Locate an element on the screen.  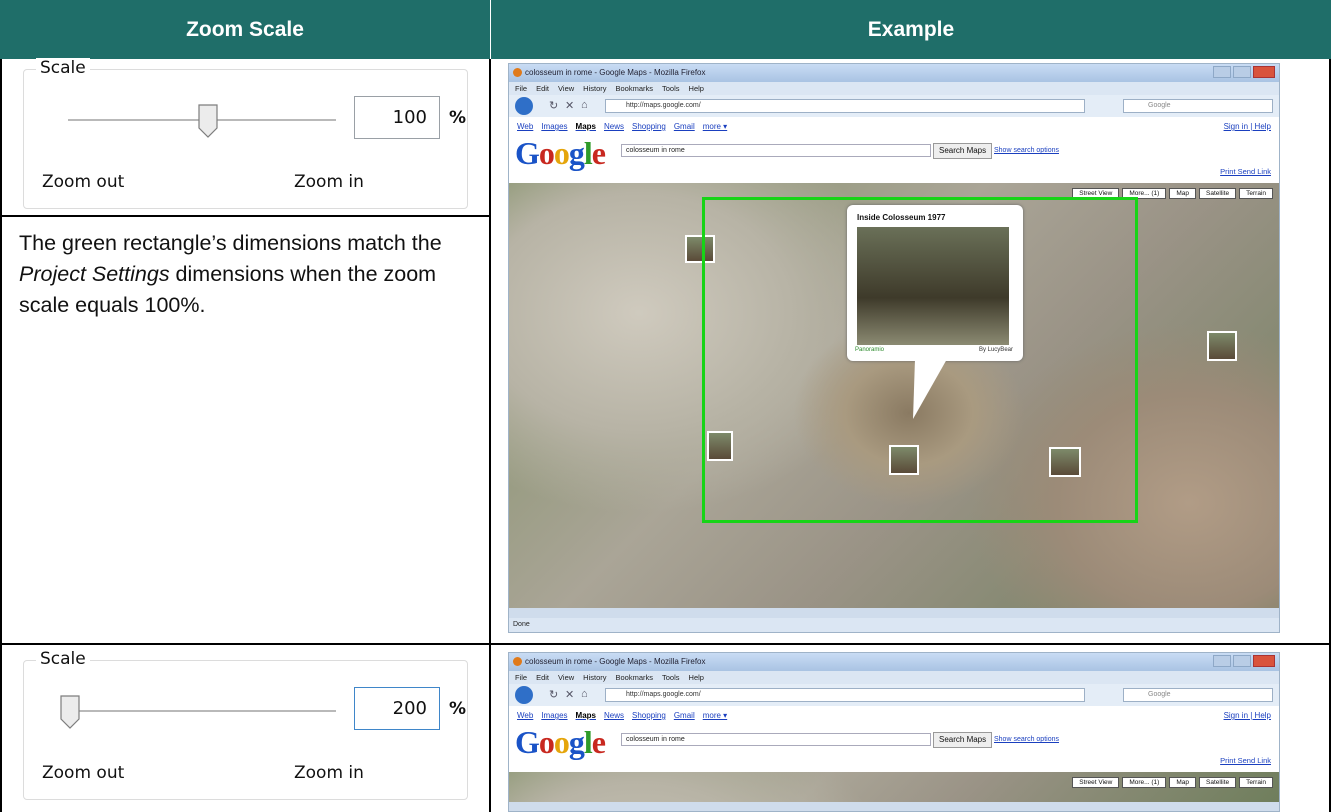
firefox-icon is located at coordinates (517, 72).